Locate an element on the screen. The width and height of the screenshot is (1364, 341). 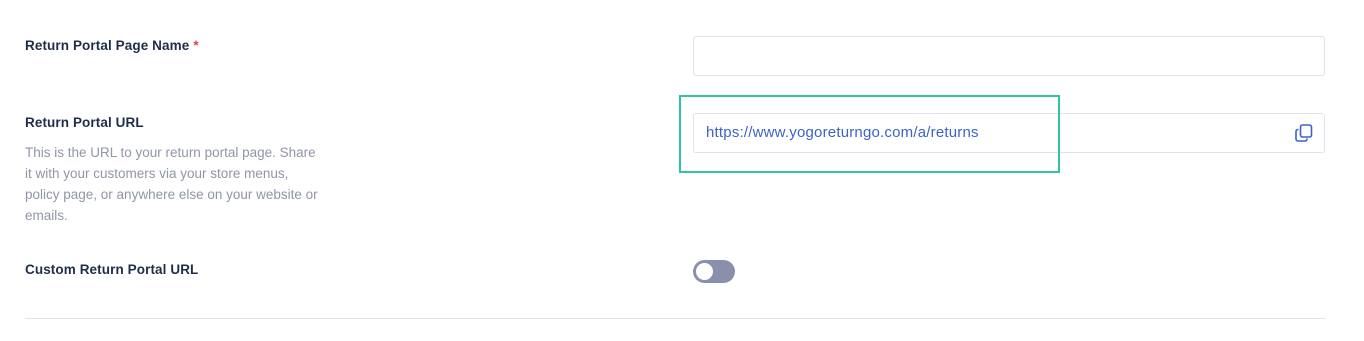
highlight-box is located at coordinates (869, 134).